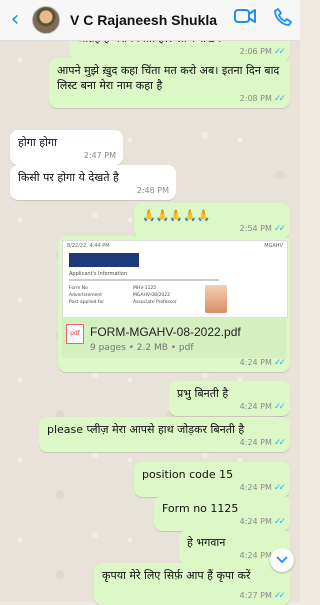 The width and height of the screenshot is (320, 605). I want to click on message-text: 🙏🙏🙏🙏🙏, so click(176, 215).